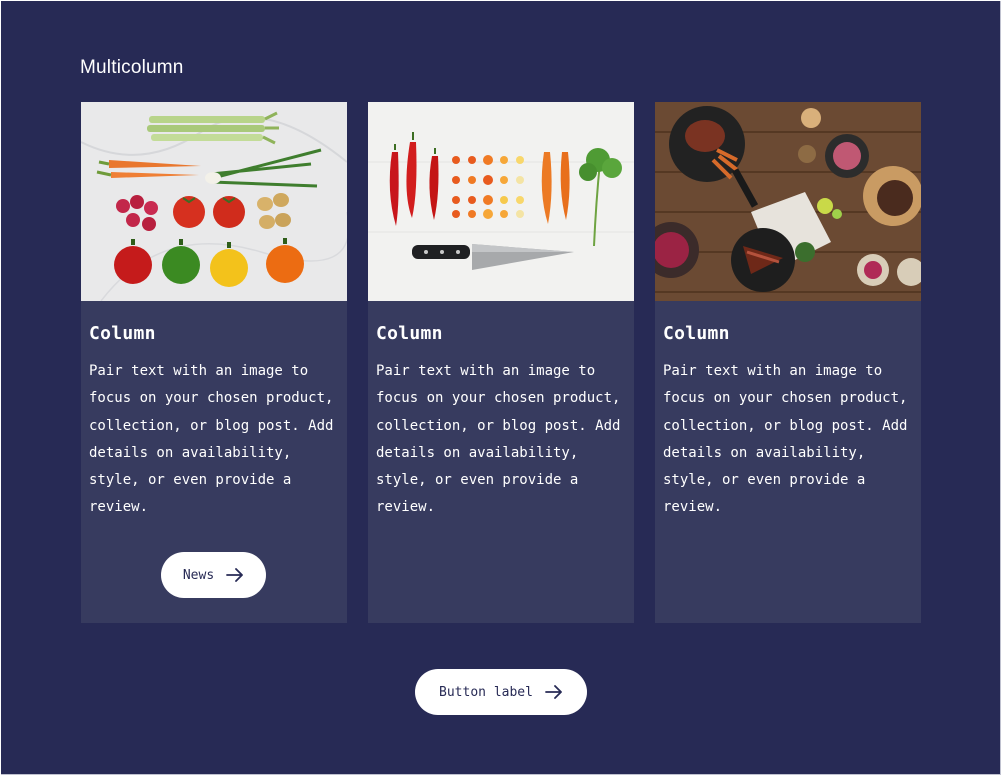 The image size is (1003, 775). I want to click on news-button-label: News, so click(198, 575).